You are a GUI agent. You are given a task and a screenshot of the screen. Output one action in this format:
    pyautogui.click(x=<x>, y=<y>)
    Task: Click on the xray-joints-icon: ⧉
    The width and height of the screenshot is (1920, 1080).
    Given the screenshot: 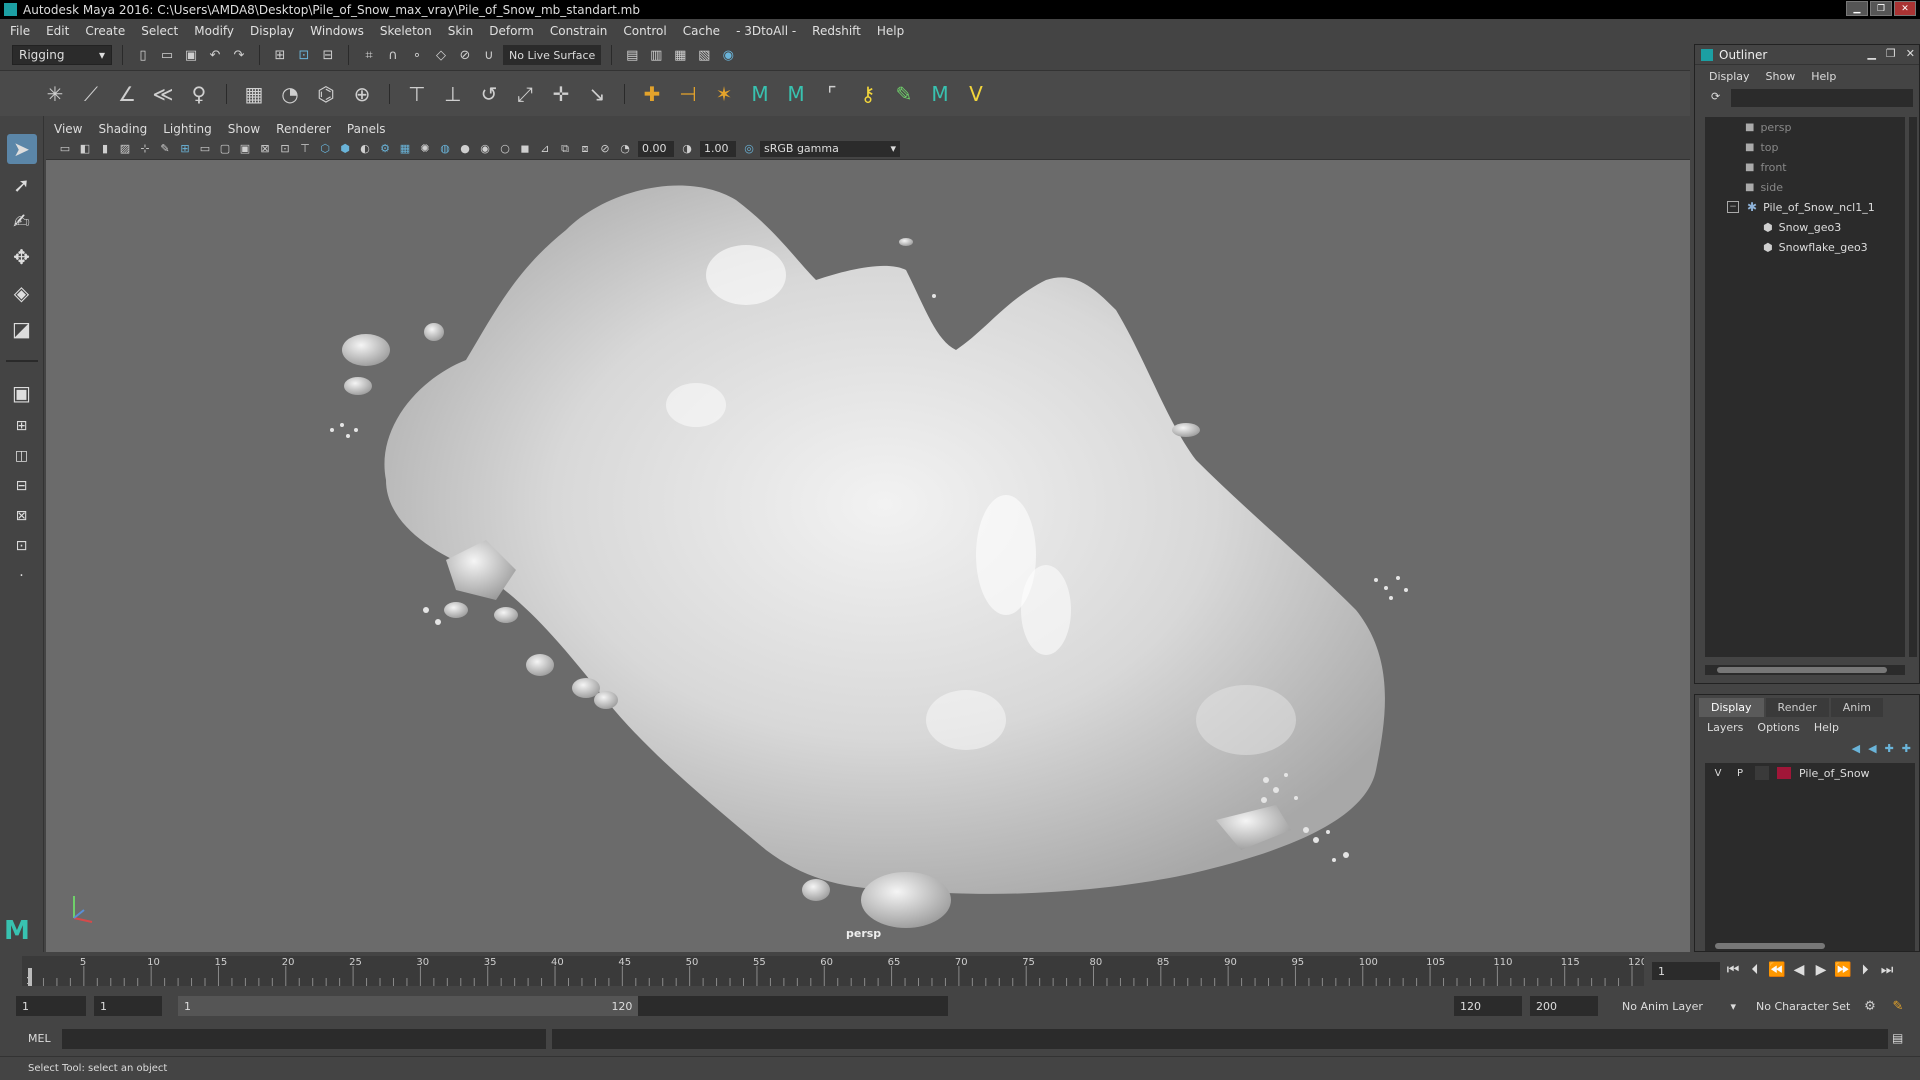 What is the action you would take?
    pyautogui.click(x=565, y=149)
    